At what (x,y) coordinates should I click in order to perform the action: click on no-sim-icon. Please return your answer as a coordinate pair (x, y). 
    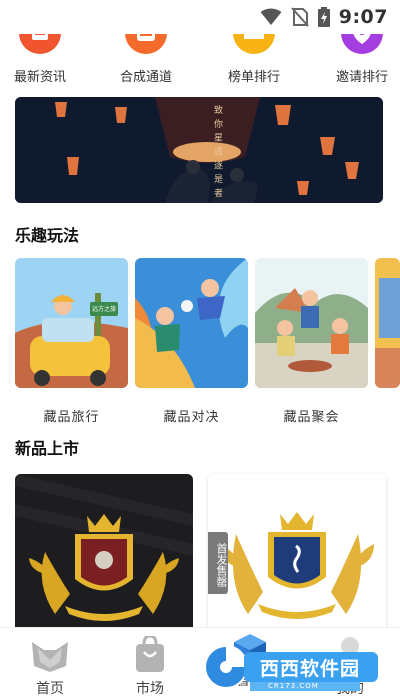
    Looking at the image, I should click on (299, 17).